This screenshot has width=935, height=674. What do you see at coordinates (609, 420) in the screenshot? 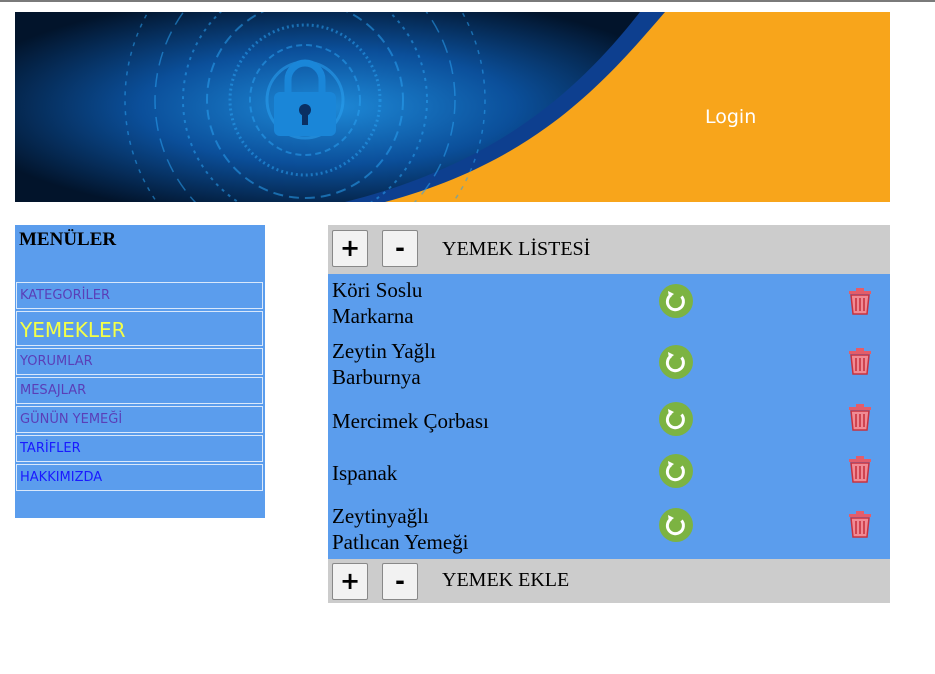
I see `table-row: Mercimek Çorbası` at bounding box center [609, 420].